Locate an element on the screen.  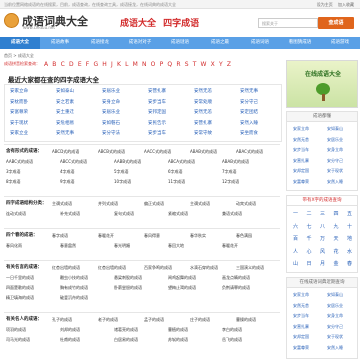
sidebar-banner: 在线成语大全 is located at coordinates (322, 84).